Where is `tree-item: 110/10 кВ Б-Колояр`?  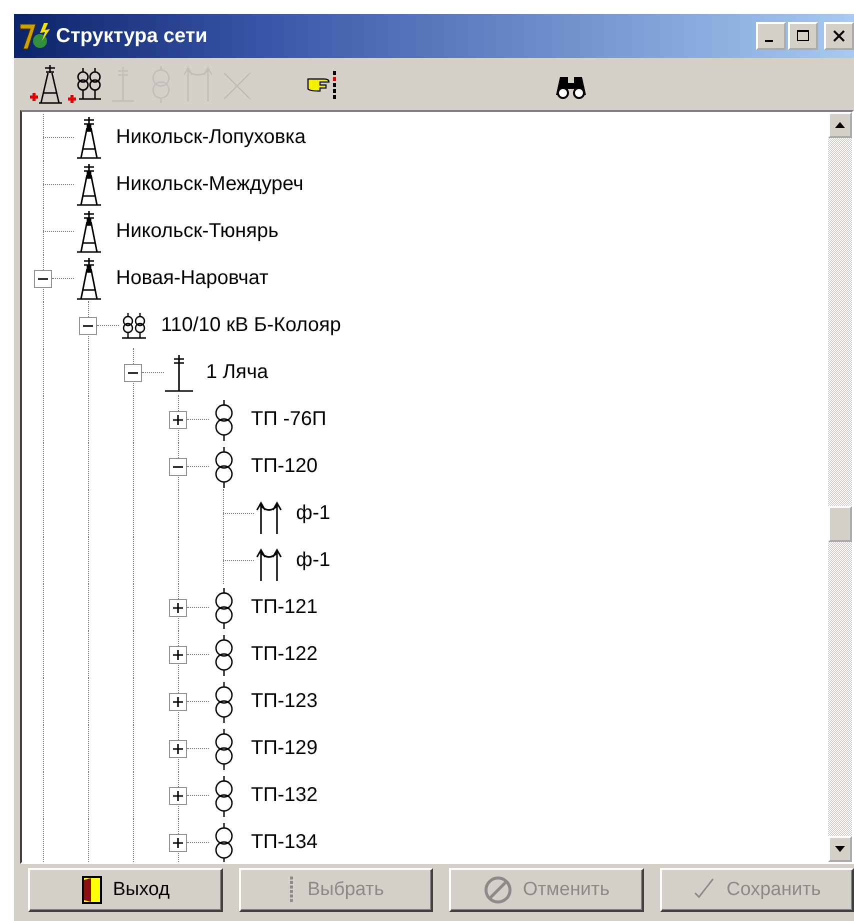 tree-item: 110/10 кВ Б-Колояр is located at coordinates (251, 325).